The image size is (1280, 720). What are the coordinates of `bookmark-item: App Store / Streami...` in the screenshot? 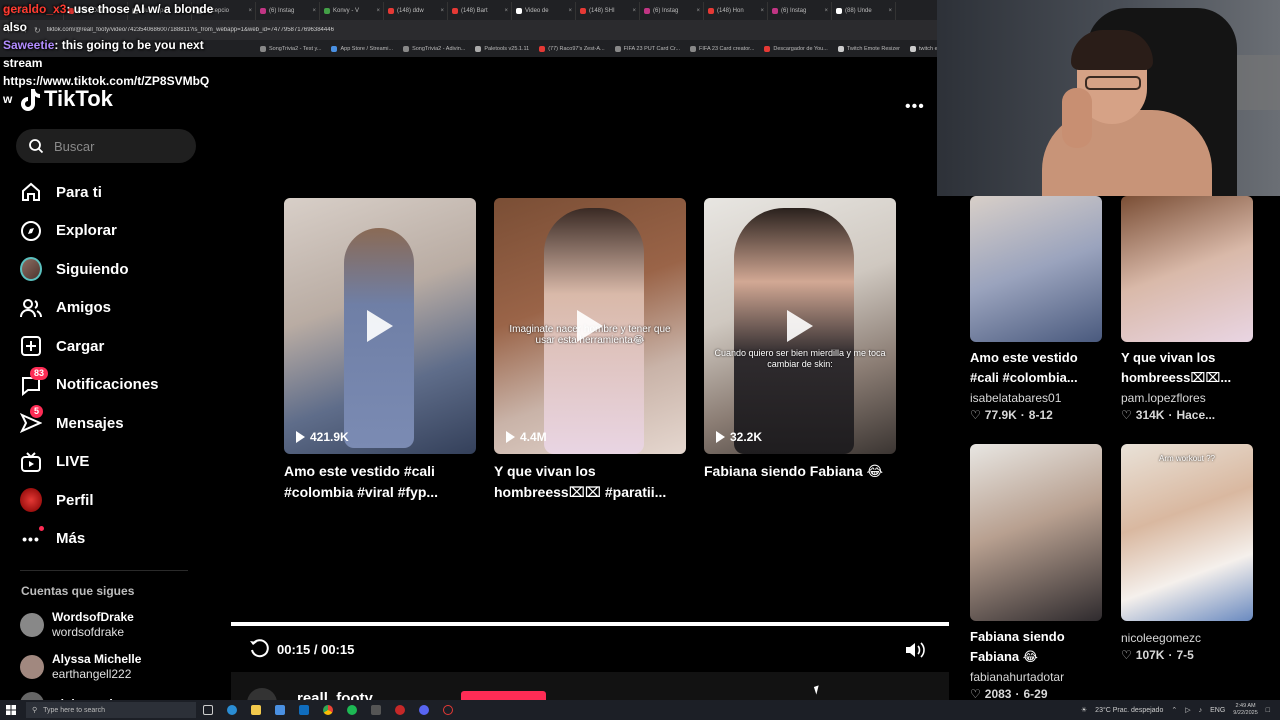 It's located at (362, 48).